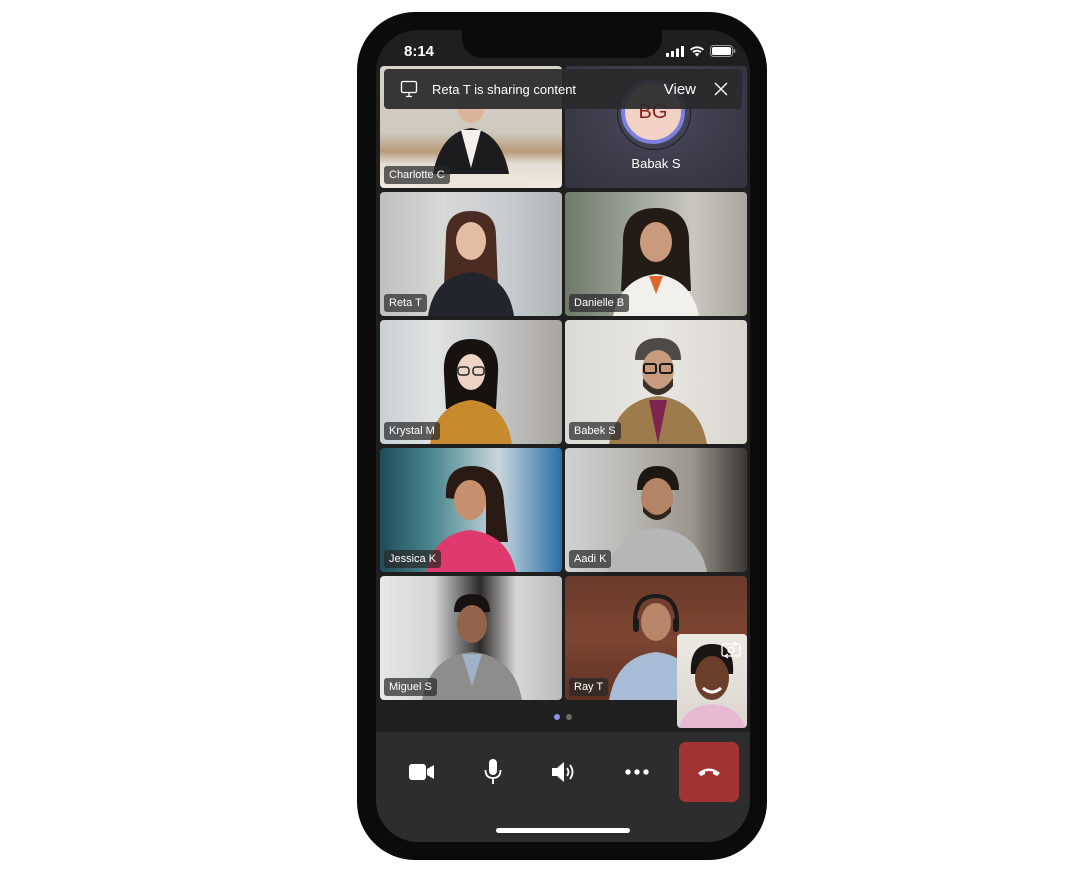 The image size is (1076, 896). Describe the element at coordinates (413, 559) in the screenshot. I see `participant-name: Jessica K` at that location.